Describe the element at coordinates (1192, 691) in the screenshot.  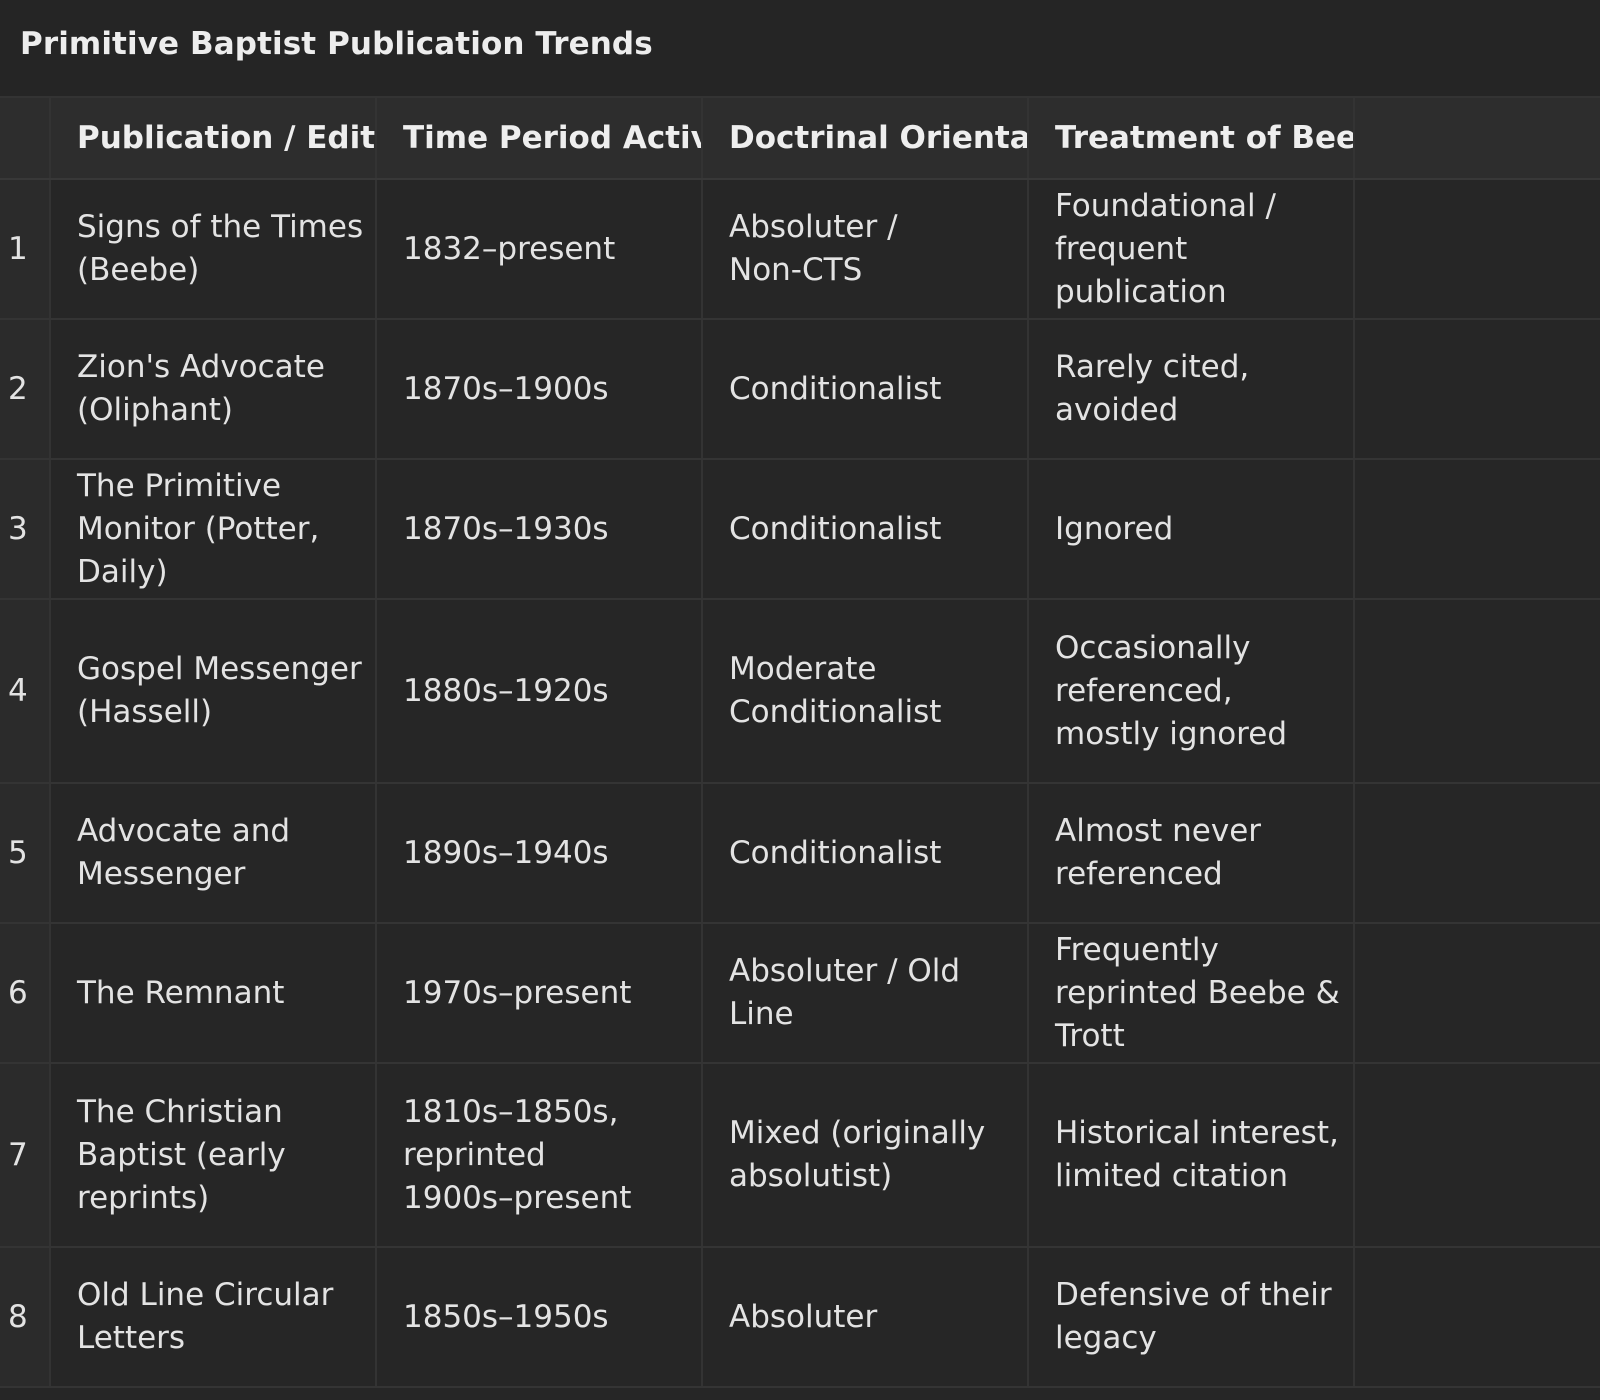
I see `treatment-cell: Occasionally referenced, mostly ignored` at that location.